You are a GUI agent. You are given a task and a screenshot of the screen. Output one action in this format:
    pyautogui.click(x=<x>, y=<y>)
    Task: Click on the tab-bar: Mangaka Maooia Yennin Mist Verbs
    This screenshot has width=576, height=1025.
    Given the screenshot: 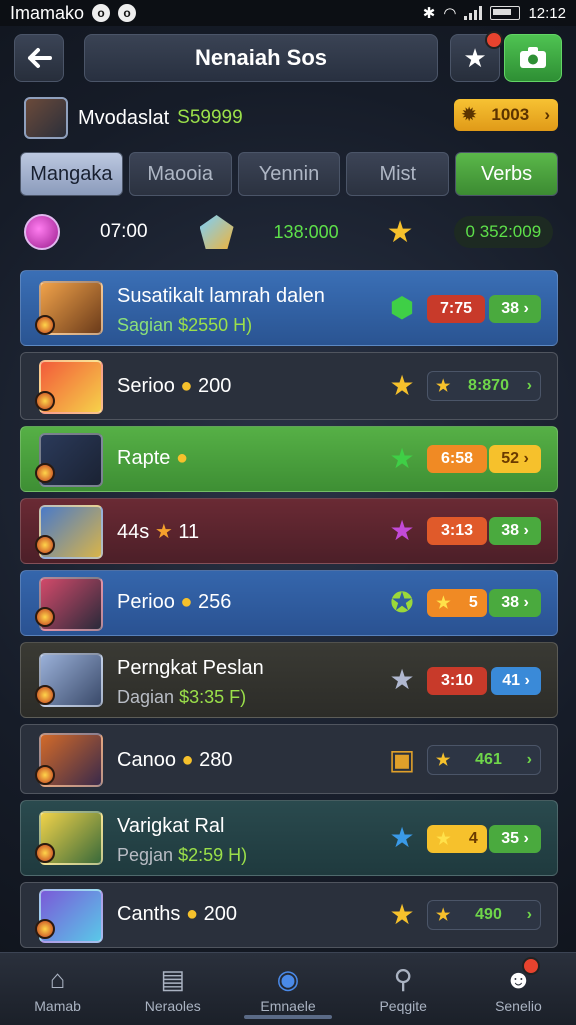 What is the action you would take?
    pyautogui.click(x=289, y=174)
    